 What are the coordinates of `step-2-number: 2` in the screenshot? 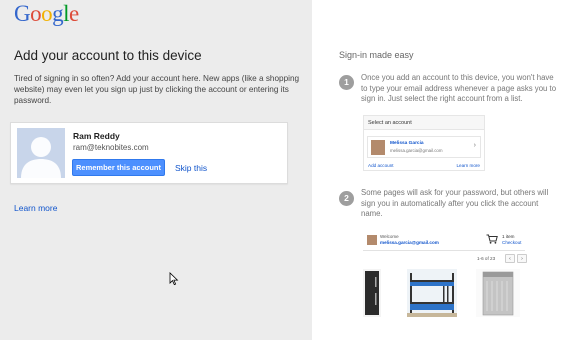 It's located at (346, 198).